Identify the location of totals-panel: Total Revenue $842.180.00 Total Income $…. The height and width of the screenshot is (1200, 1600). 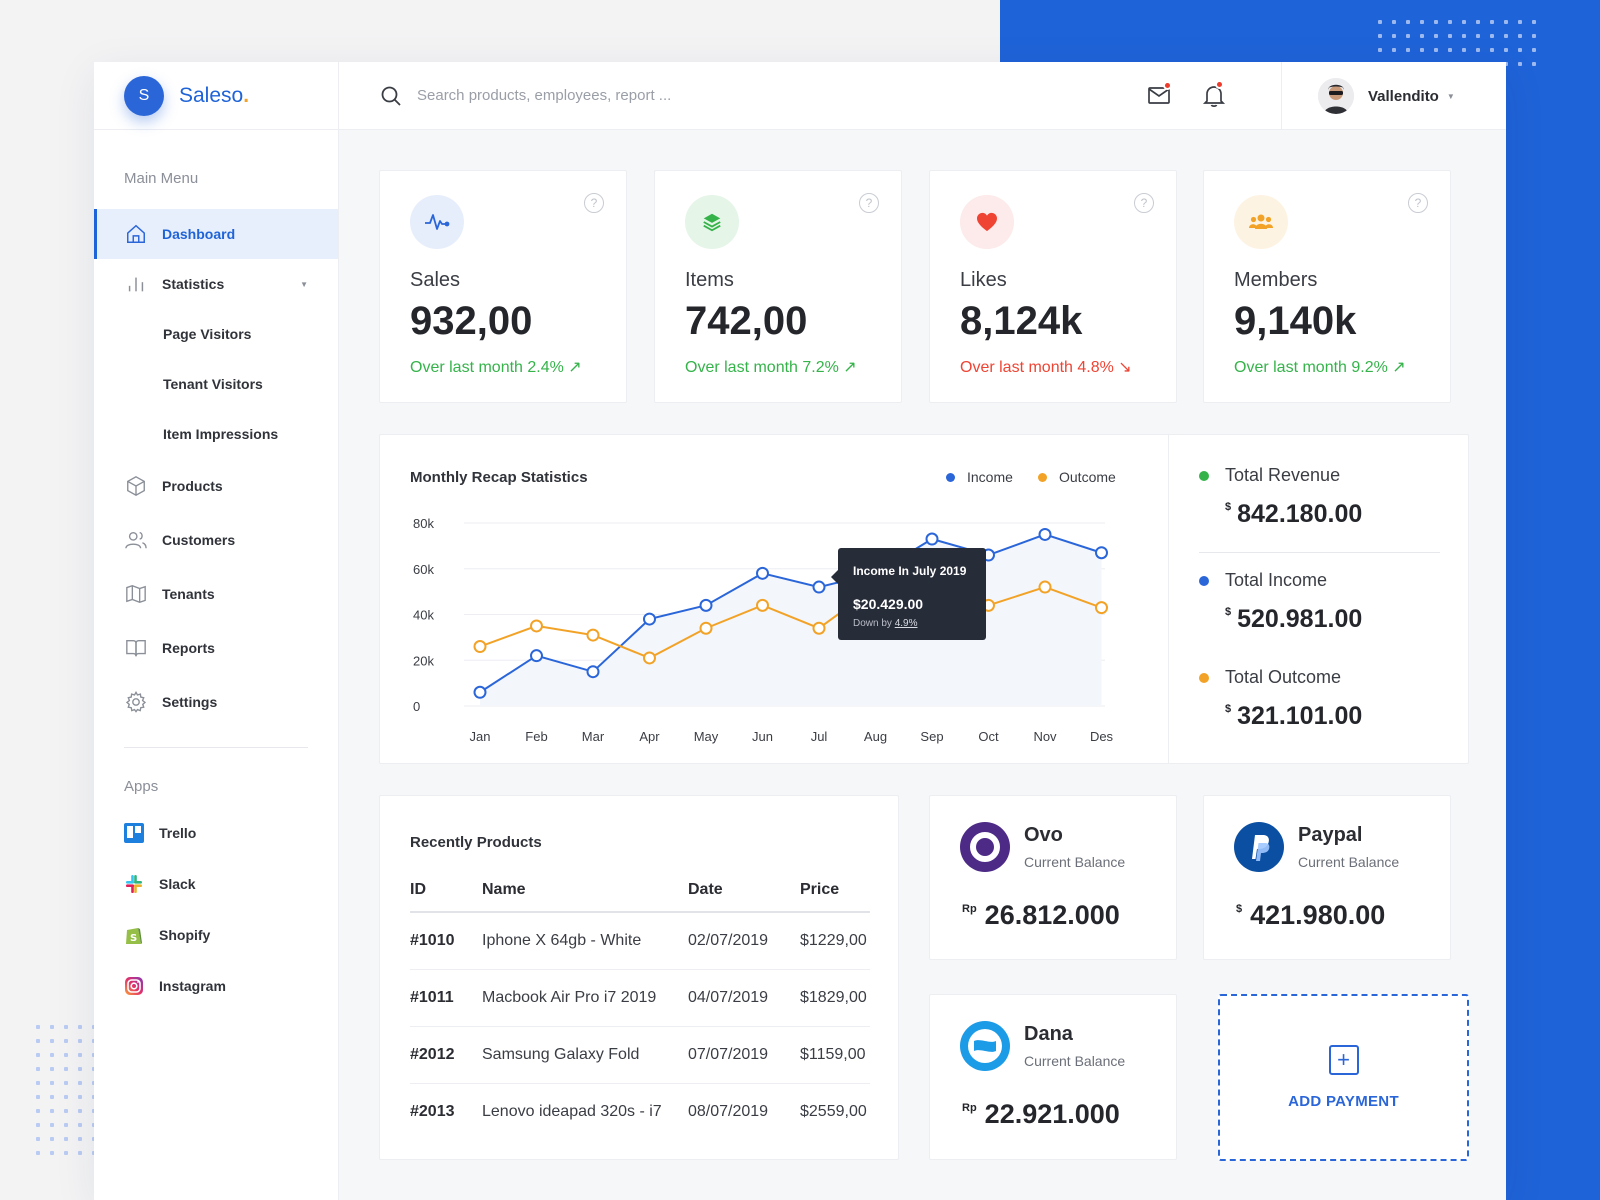
(1319, 599).